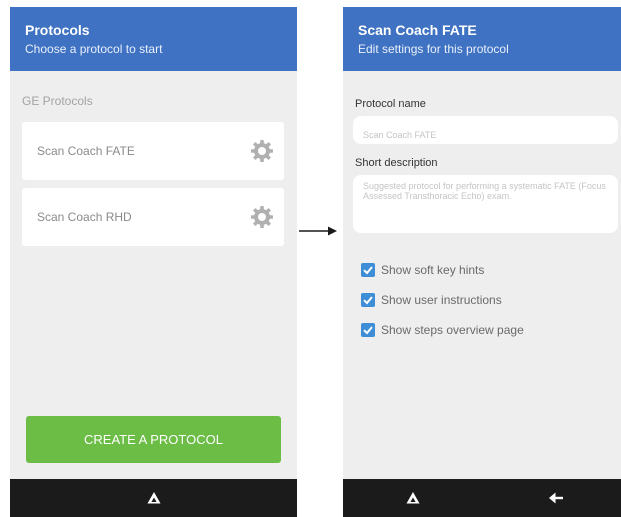 The image size is (621, 517). I want to click on option-label: Show steps overview page, so click(452, 330).